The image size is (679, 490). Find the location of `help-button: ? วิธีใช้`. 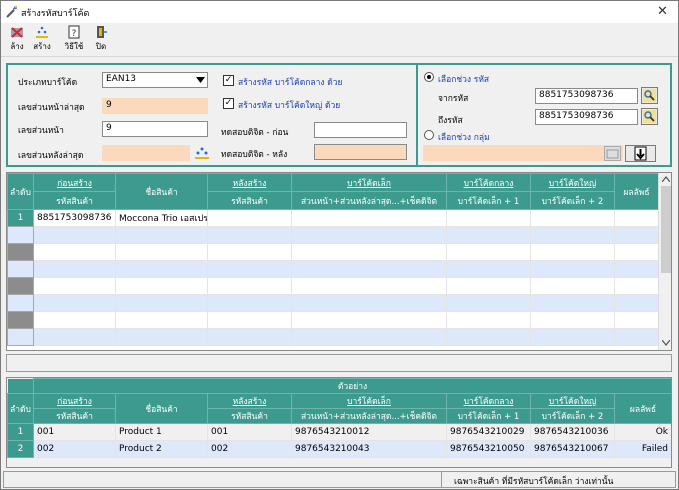

help-button: ? วิธีใช้ is located at coordinates (74, 40).